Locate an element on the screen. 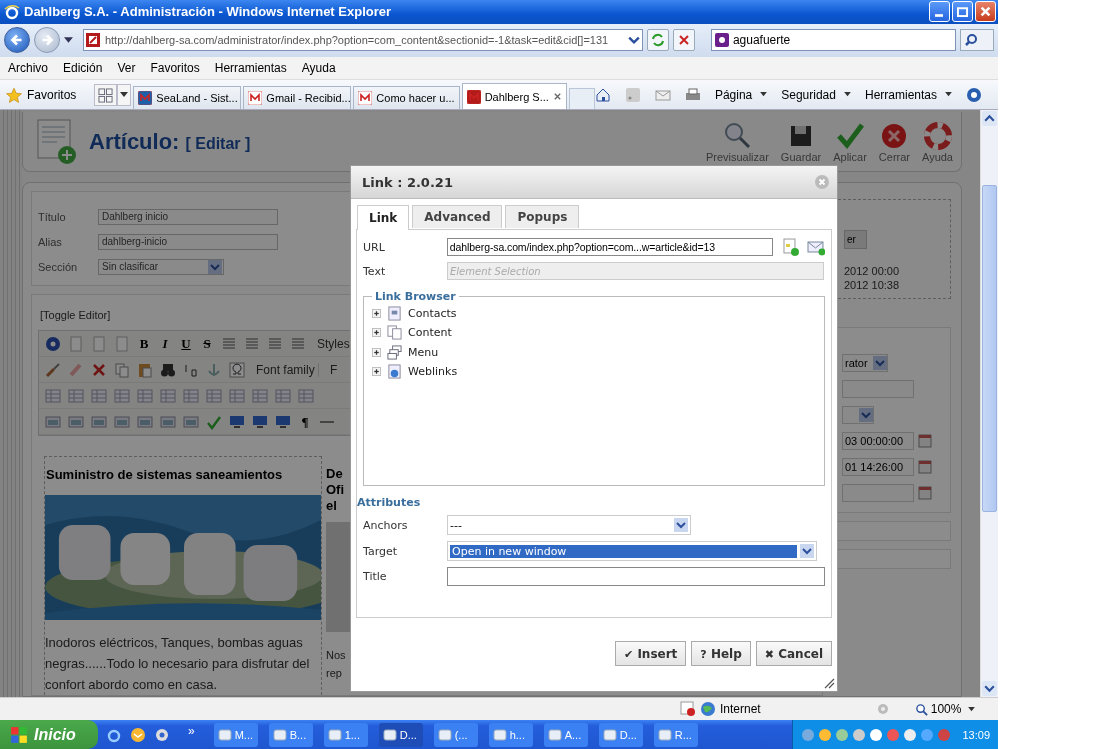 This screenshot has height=749, width=1100. field-label: Text is located at coordinates (375, 271).